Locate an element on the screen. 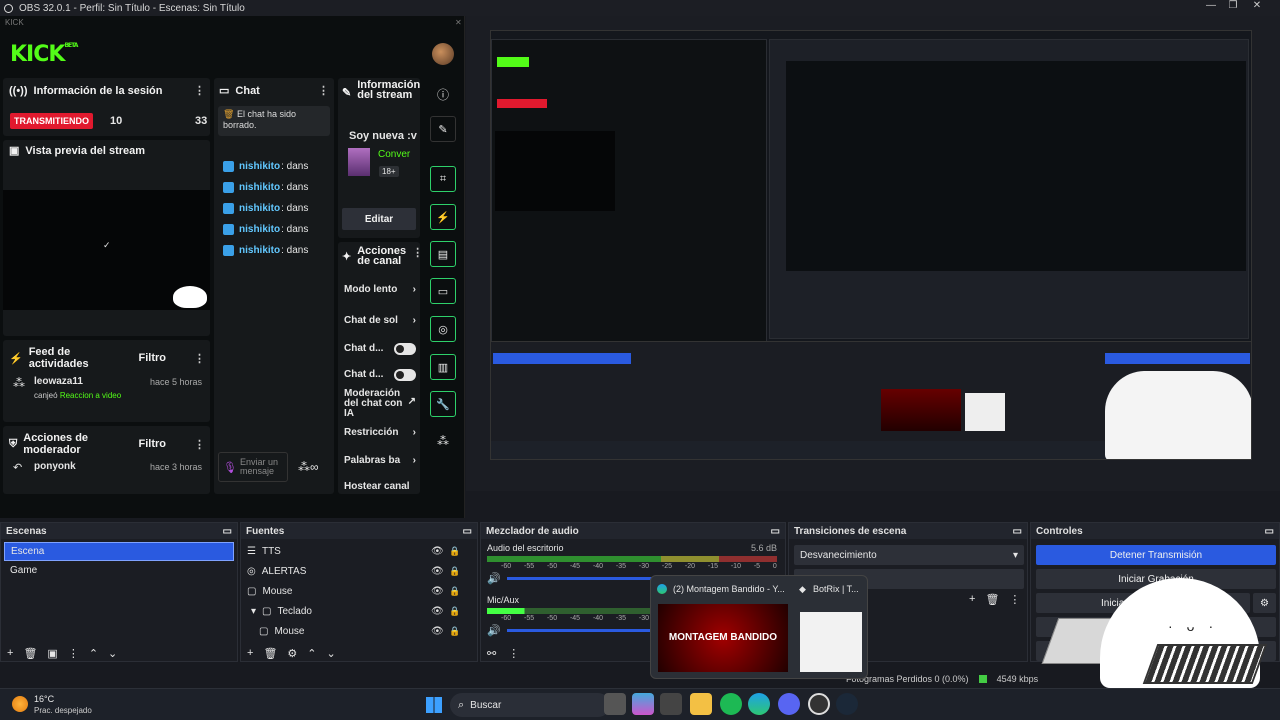 The width and height of the screenshot is (1280, 720). info-icon: ⓘ is located at coordinates (443, 94).